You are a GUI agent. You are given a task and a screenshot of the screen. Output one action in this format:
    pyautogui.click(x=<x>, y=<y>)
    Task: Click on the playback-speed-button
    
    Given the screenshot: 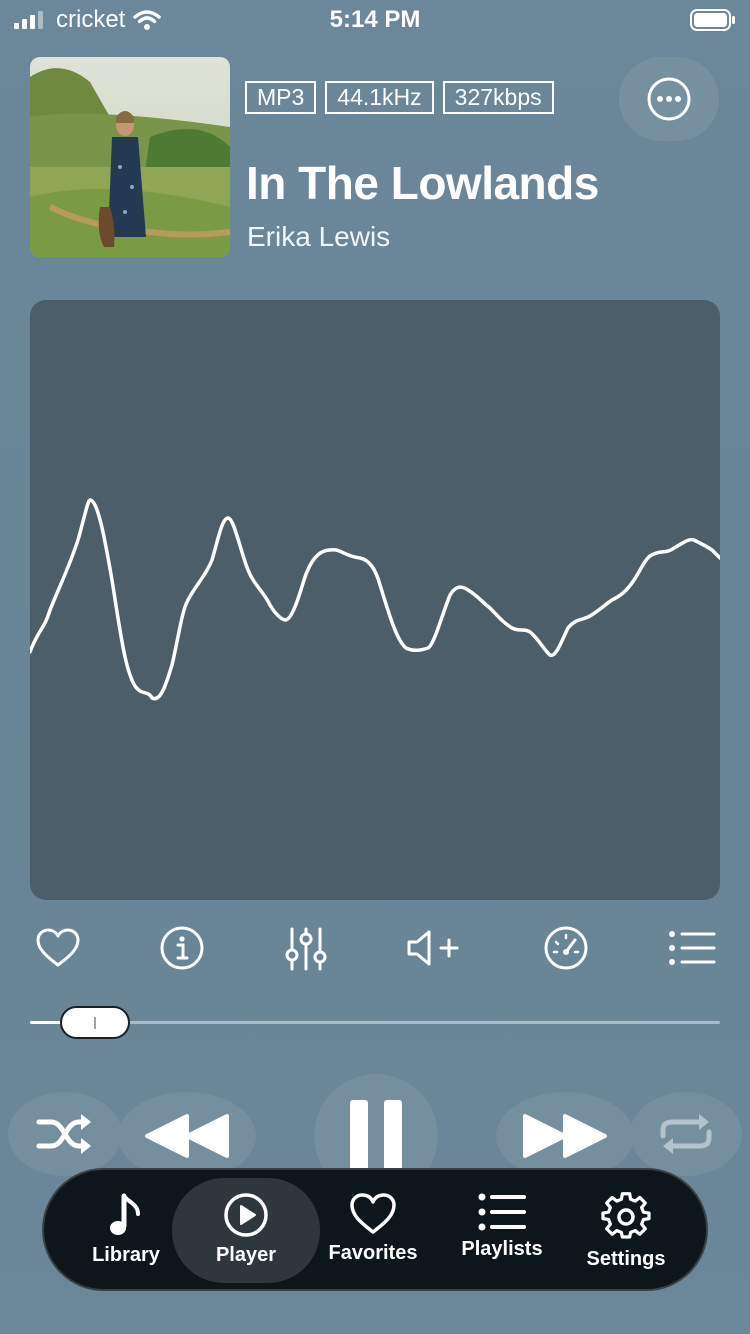 What is the action you would take?
    pyautogui.click(x=566, y=948)
    